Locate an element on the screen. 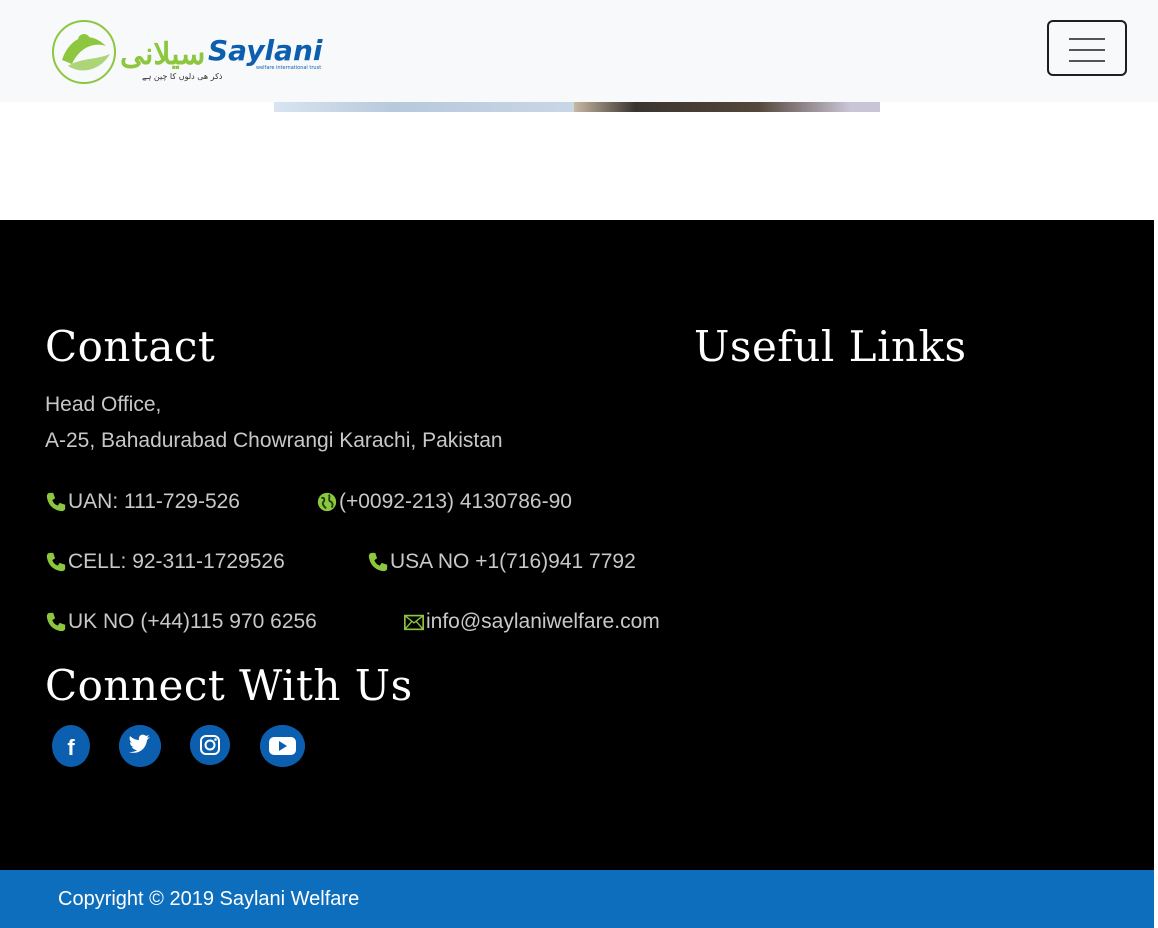 Image resolution: width=1158 pixels, height=928 pixels. facebook-icon: f is located at coordinates (71, 746).